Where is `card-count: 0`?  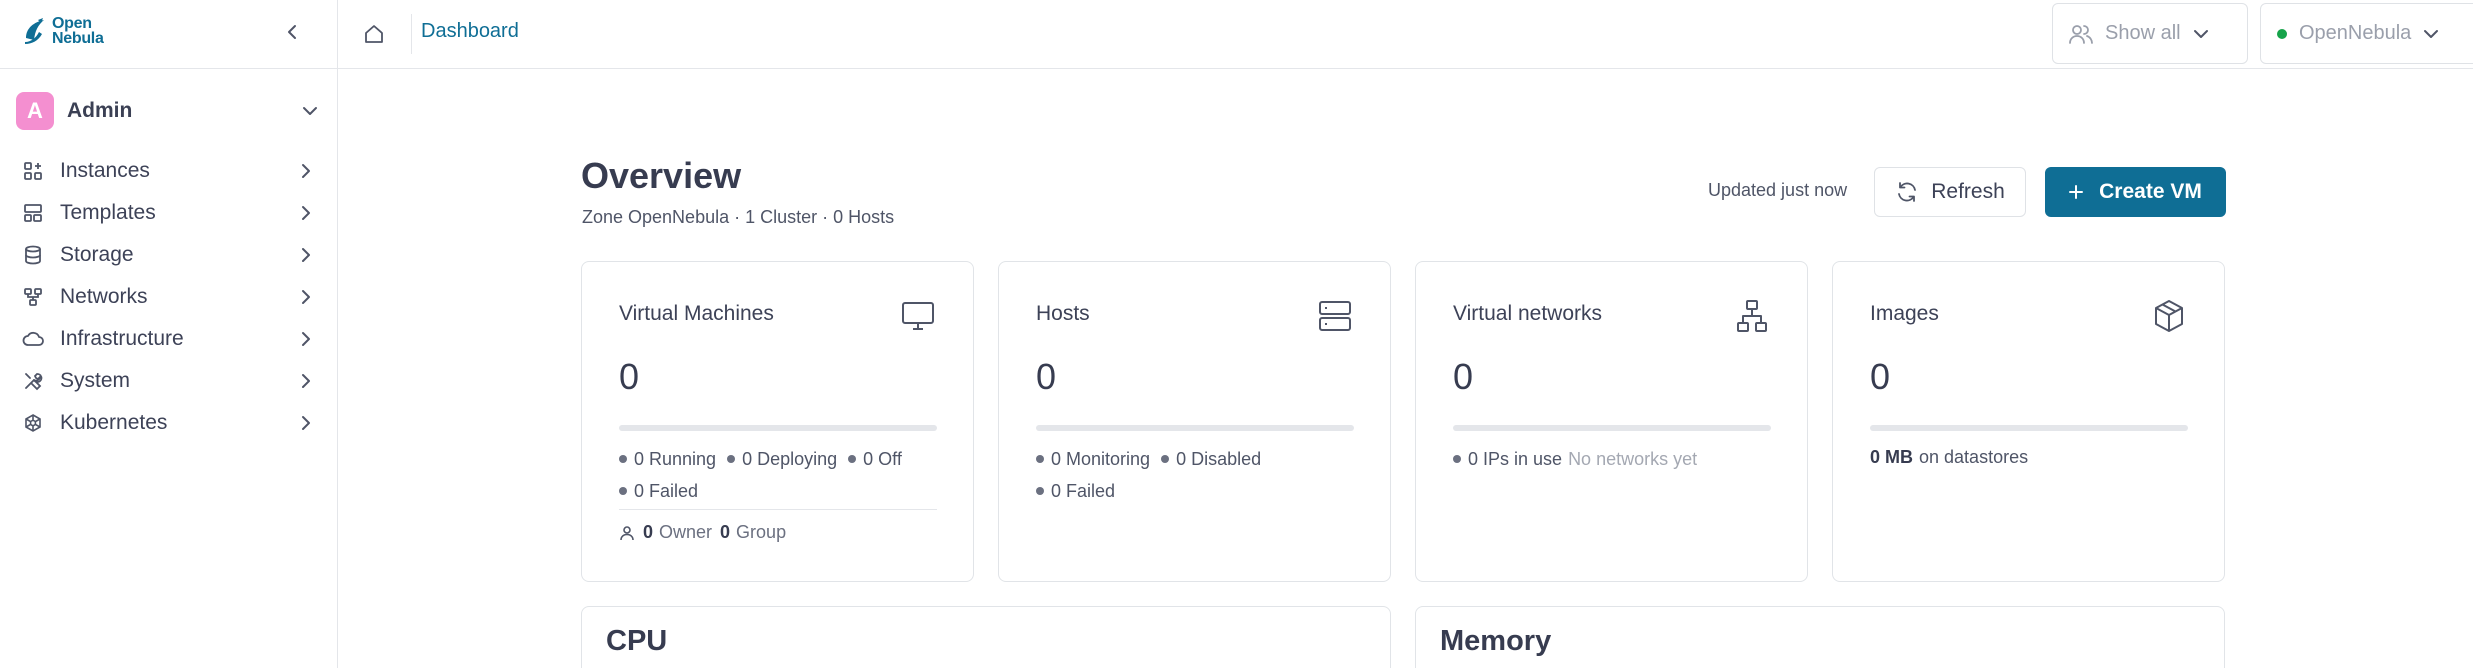
card-count: 0 is located at coordinates (629, 376).